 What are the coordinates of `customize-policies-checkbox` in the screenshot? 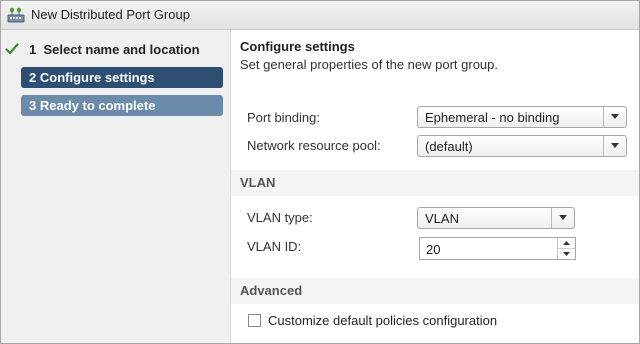 It's located at (254, 320).